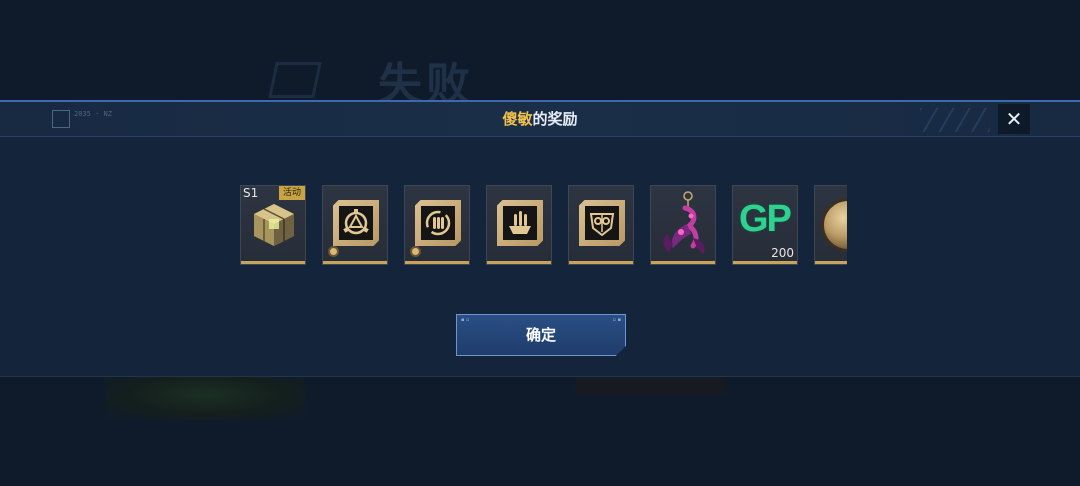 This screenshot has height=486, width=1080. What do you see at coordinates (765, 219) in the screenshot?
I see `gp-icon: GP` at bounding box center [765, 219].